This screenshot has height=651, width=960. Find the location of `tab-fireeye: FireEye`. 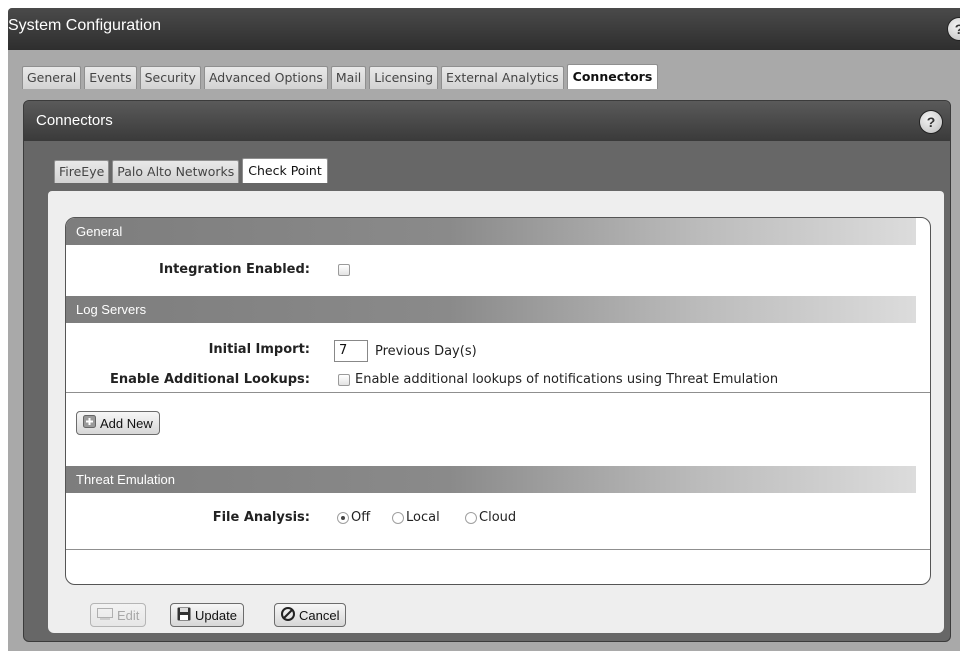

tab-fireeye: FireEye is located at coordinates (82, 171).